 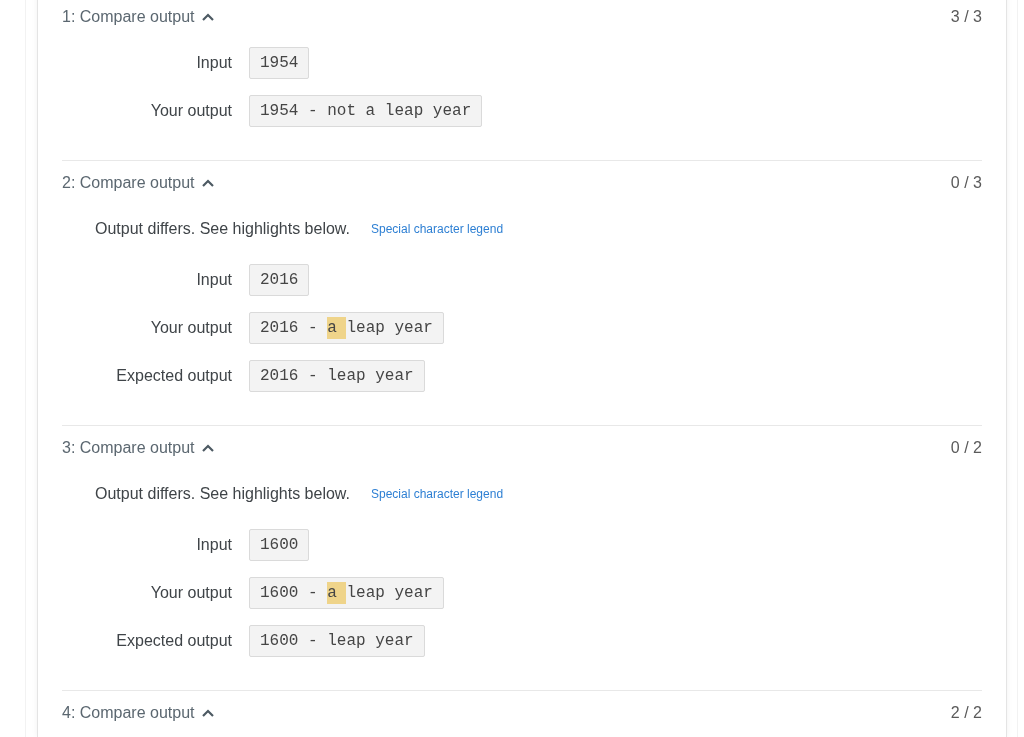 I want to click on score: 3 / 3, so click(x=966, y=17).